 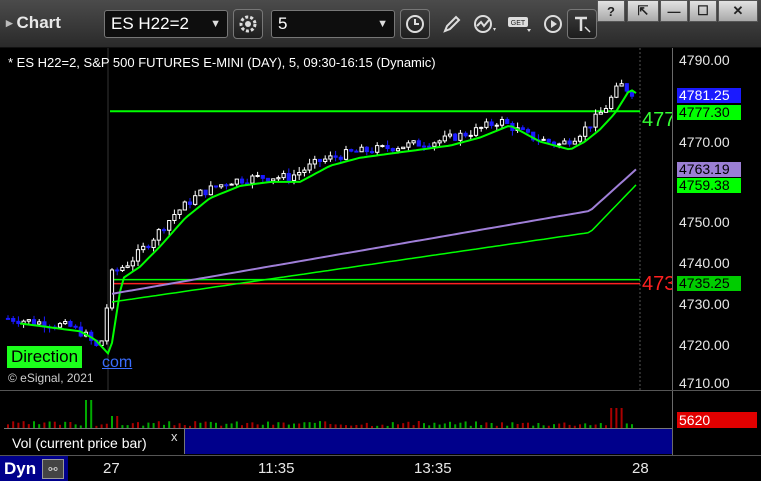 I want to click on direction-link: com, so click(x=117, y=363).